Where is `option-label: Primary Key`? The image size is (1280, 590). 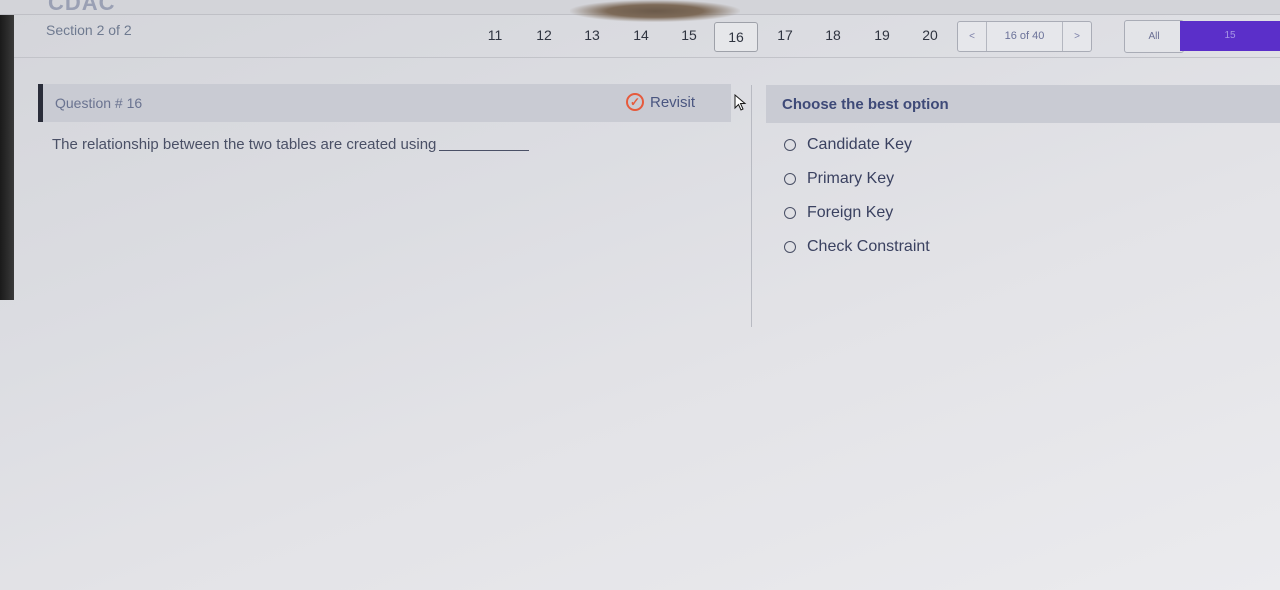
option-label: Primary Key is located at coordinates (851, 178).